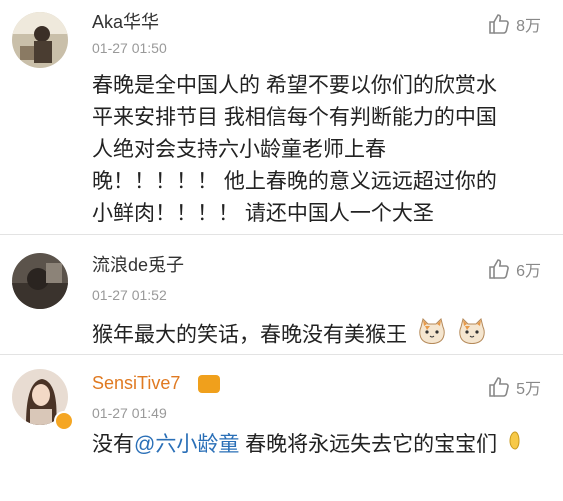  I want to click on comment-line: 平来安排节目 我相信每个有判断能力的中国, so click(294, 117).